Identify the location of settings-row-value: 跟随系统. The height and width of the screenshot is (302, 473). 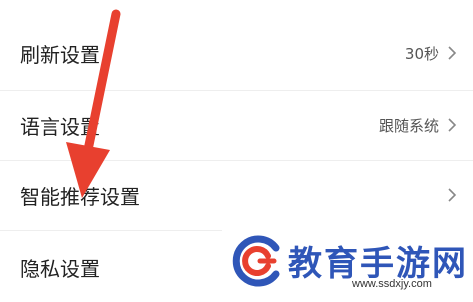
(408, 125).